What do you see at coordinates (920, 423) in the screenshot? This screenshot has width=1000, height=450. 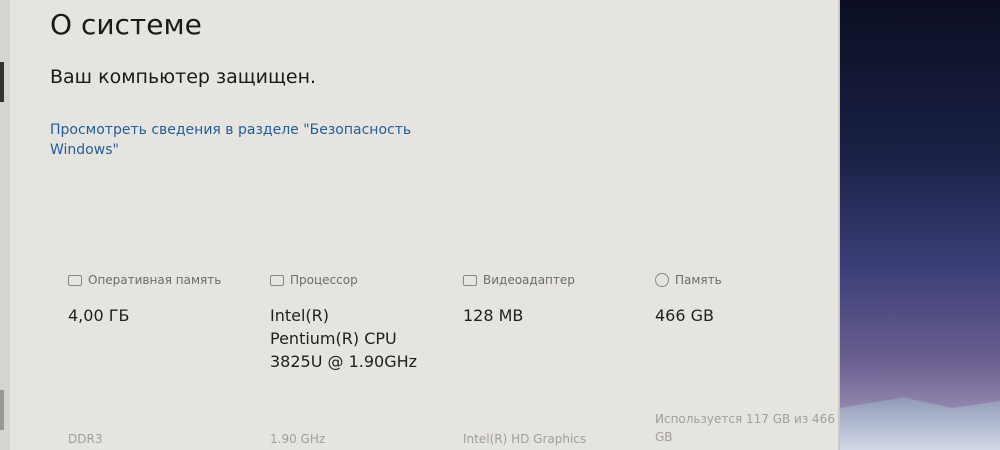 I see `wallpaper-landscape` at bounding box center [920, 423].